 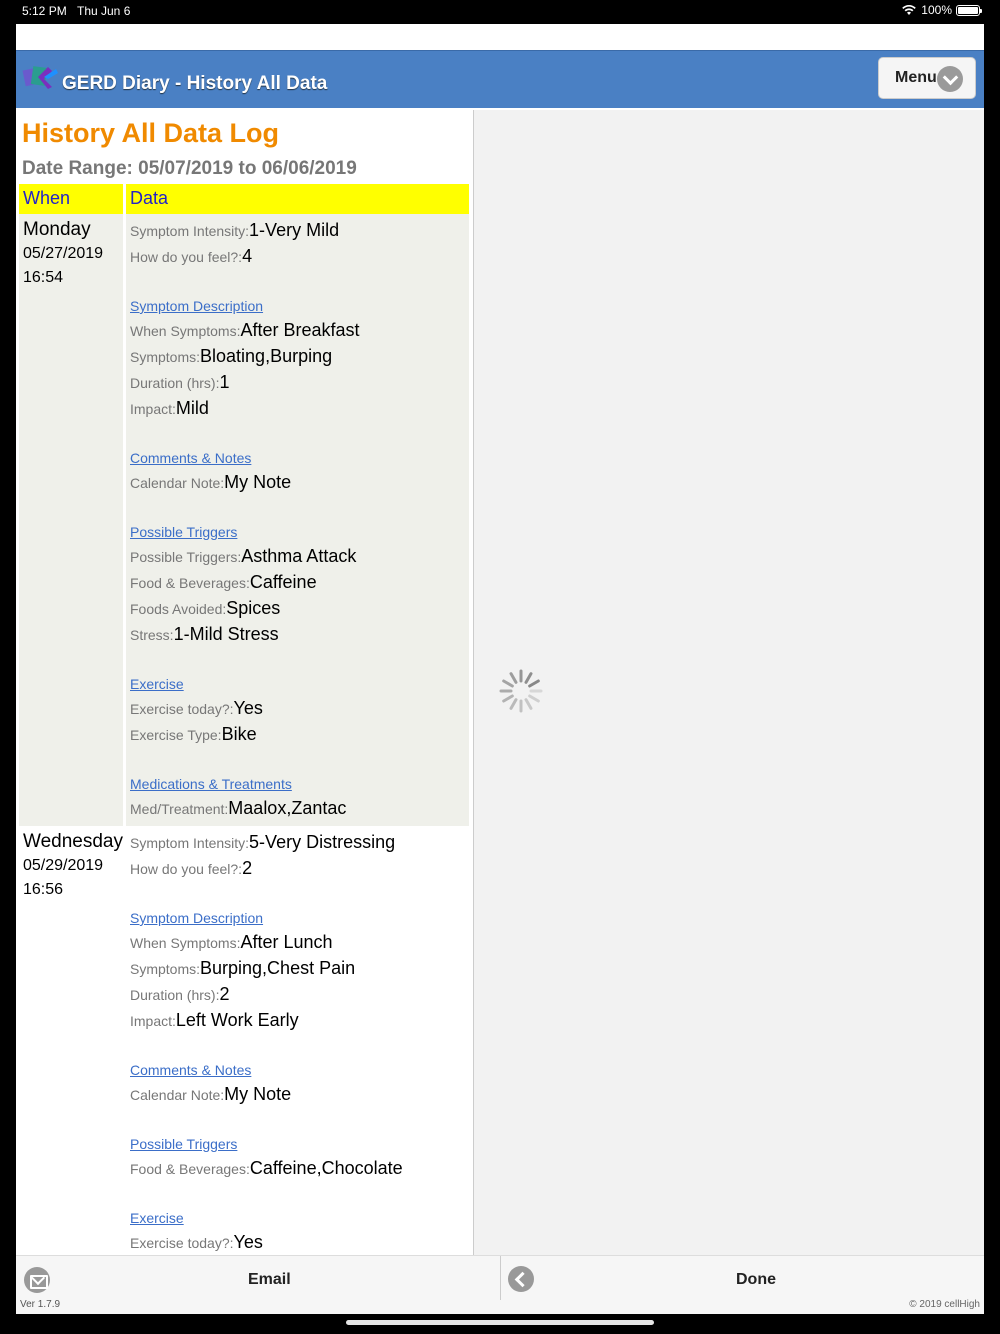 What do you see at coordinates (195, 83) in the screenshot?
I see `app-title: GERD Diary - History All Data` at bounding box center [195, 83].